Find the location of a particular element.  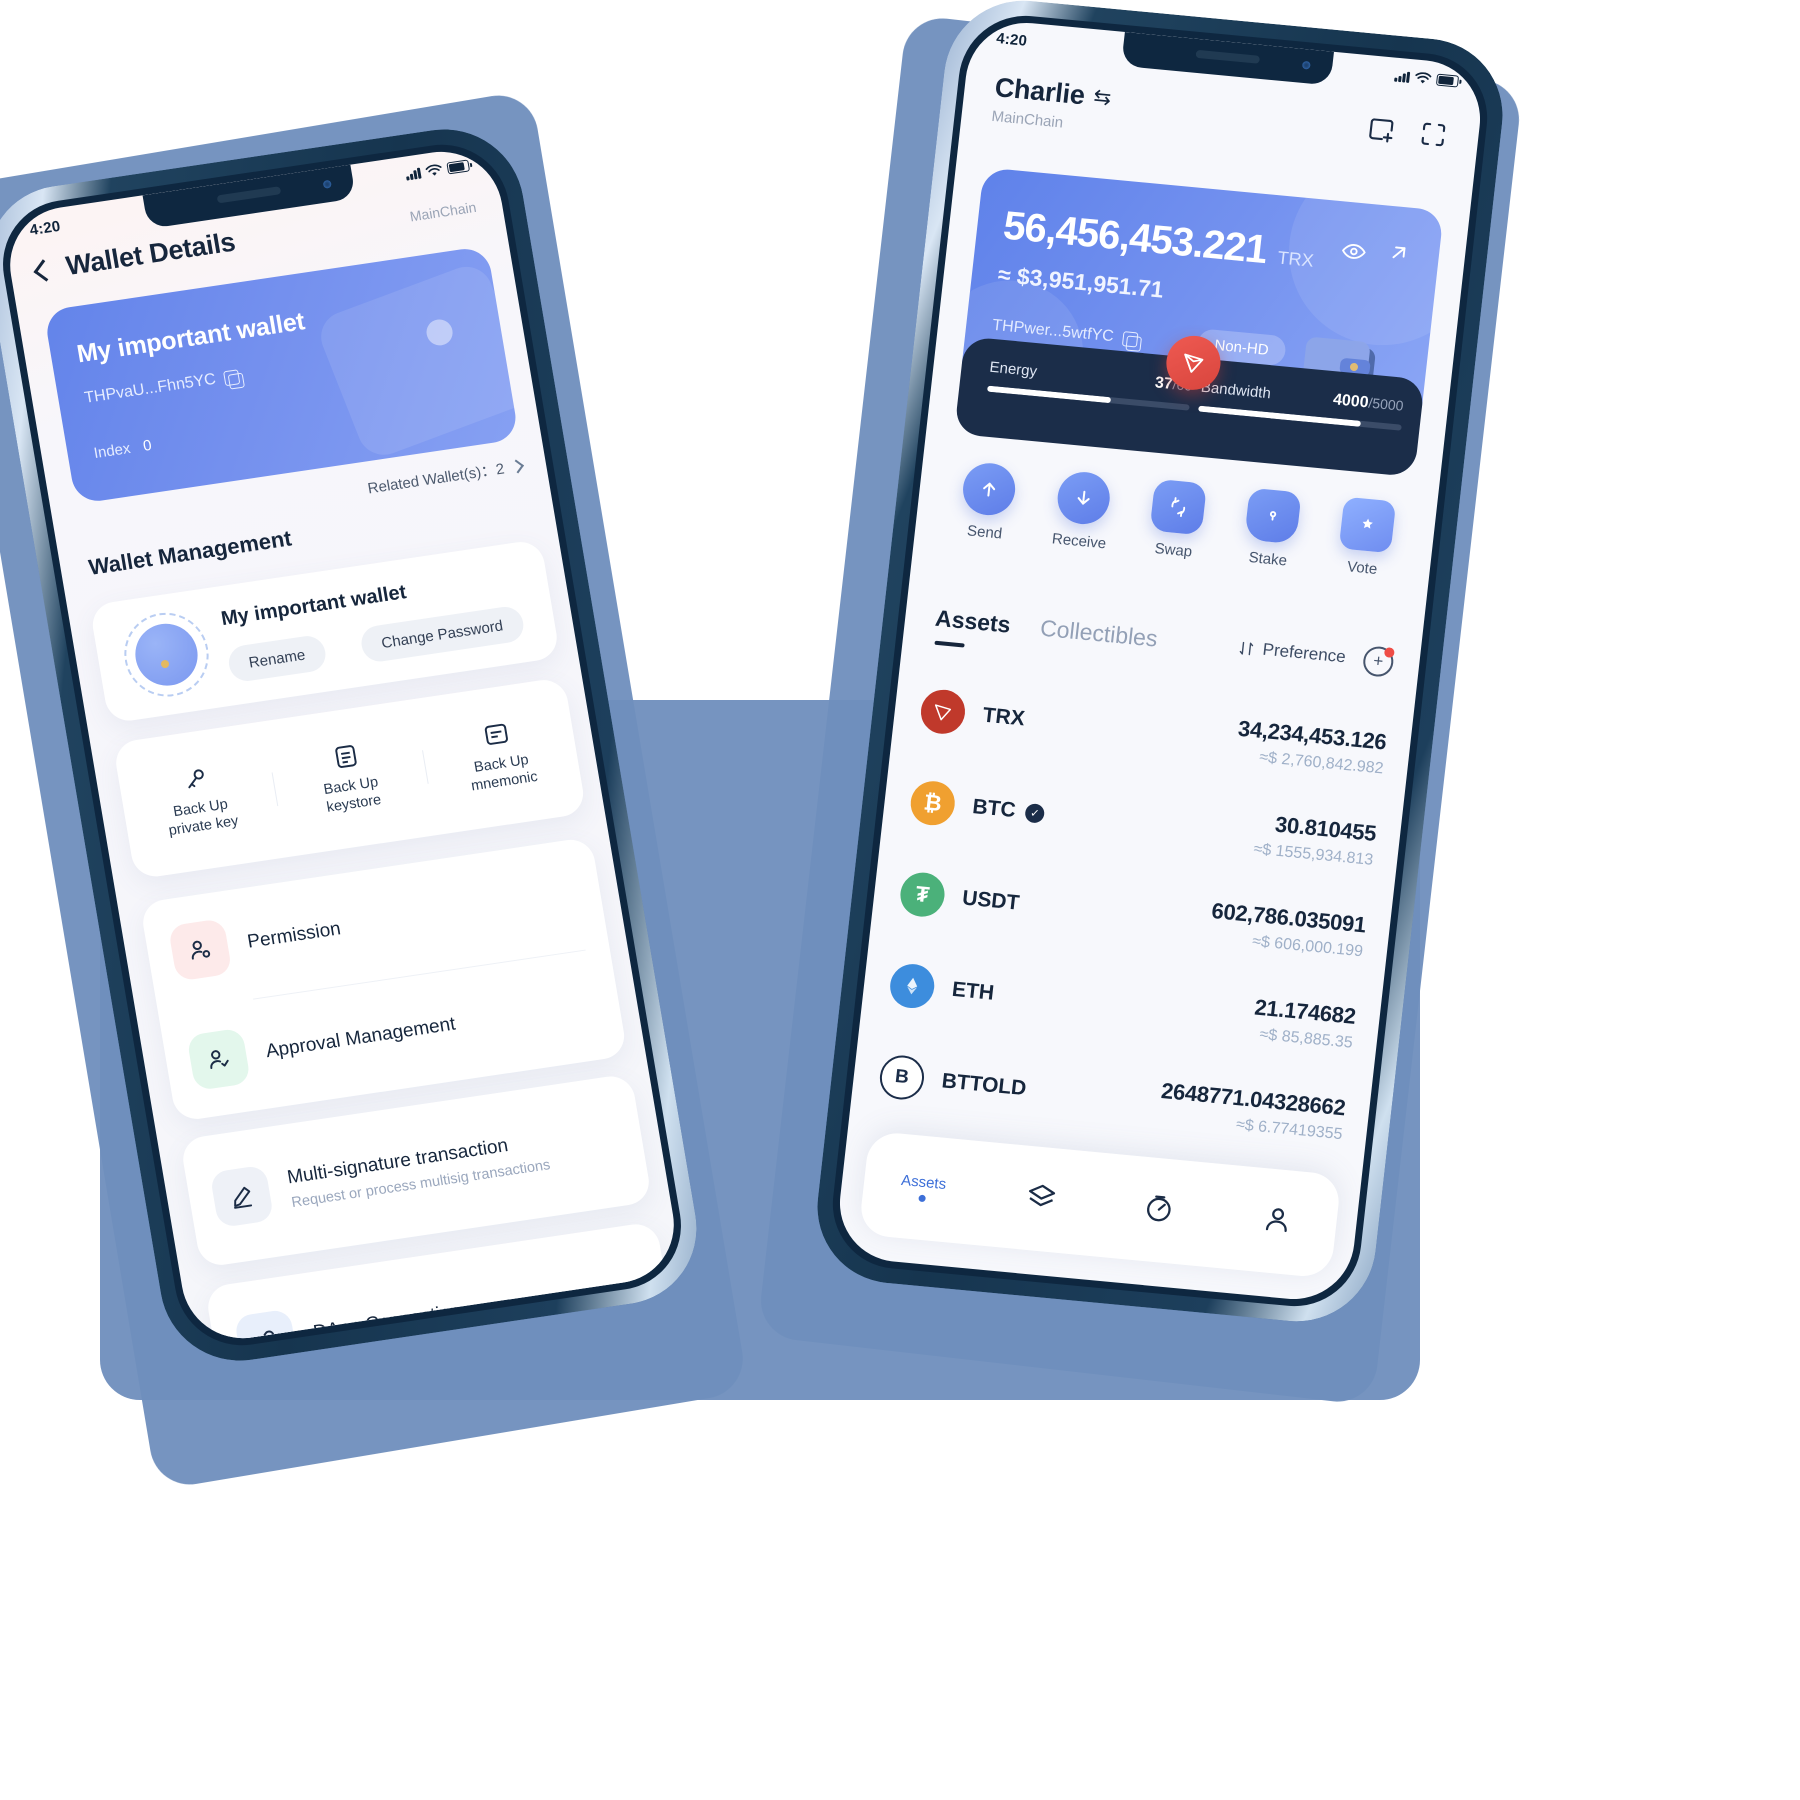

chain-label: MainChain is located at coordinates (443, 211).